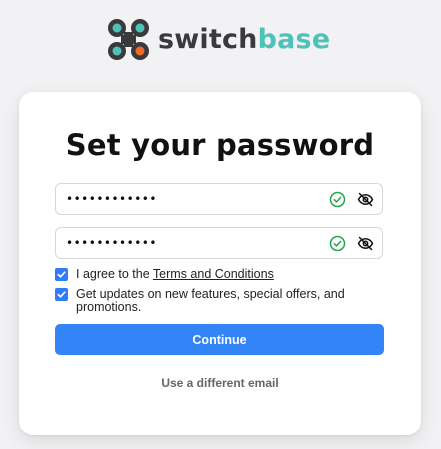 The image size is (441, 449). I want to click on password-field, so click(219, 199).